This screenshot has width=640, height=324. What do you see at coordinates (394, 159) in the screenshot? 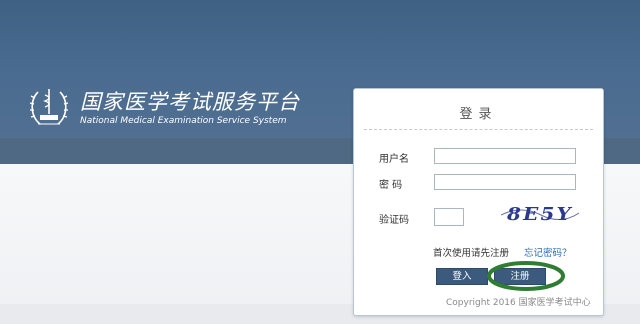
I see `username-label: 用户名` at bounding box center [394, 159].